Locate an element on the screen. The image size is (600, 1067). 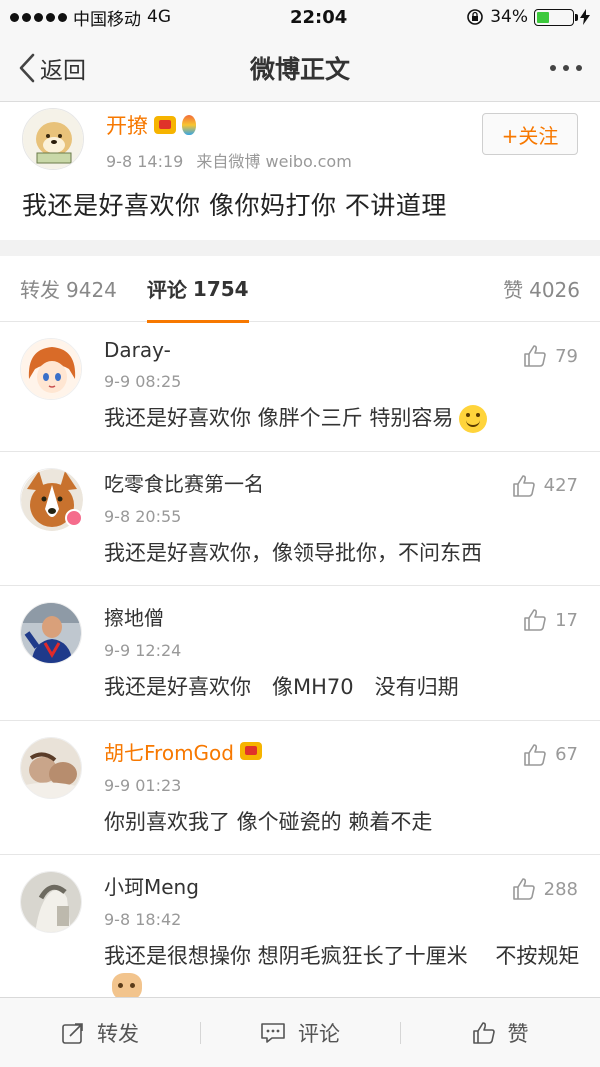
smile-emoji-icon is located at coordinates (473, 418).